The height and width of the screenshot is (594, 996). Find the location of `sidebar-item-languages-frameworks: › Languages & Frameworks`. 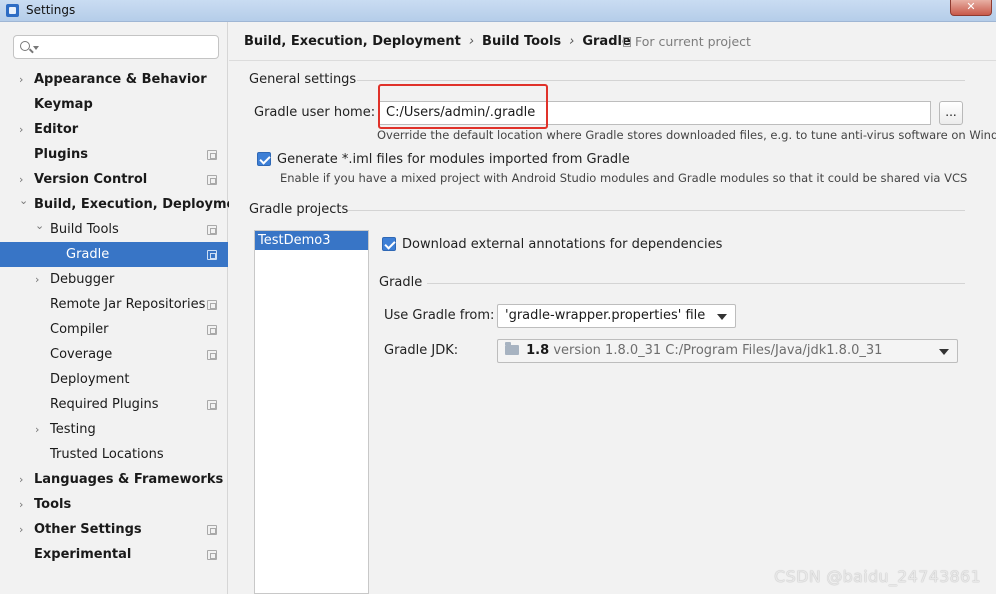

sidebar-item-languages-frameworks: › Languages & Frameworks is located at coordinates (114, 479).